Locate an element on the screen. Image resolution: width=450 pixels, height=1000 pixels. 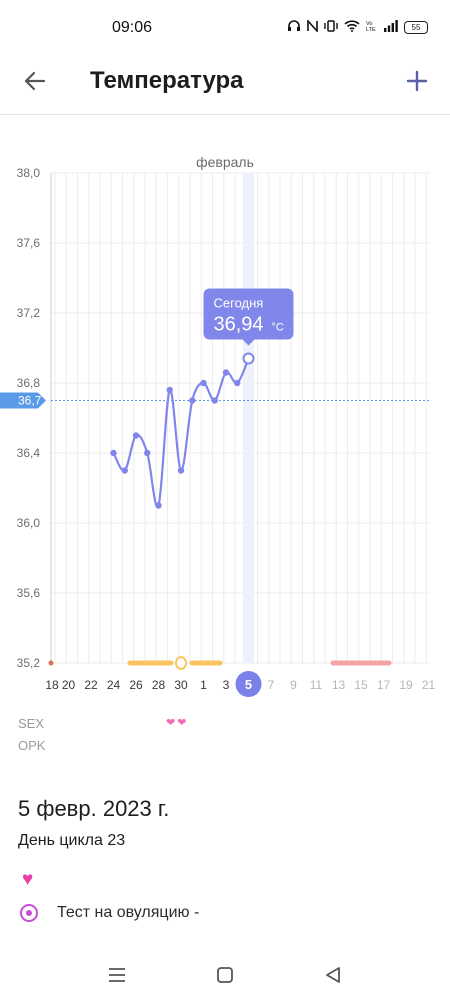
square-icon is located at coordinates (225, 975).